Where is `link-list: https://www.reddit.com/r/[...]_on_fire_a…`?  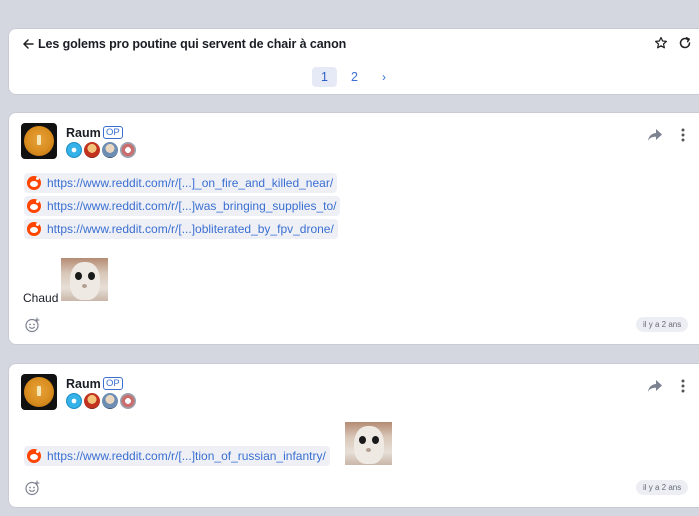
link-list: https://www.reddit.com/r/[...]_on_fire_a… is located at coordinates (182, 207).